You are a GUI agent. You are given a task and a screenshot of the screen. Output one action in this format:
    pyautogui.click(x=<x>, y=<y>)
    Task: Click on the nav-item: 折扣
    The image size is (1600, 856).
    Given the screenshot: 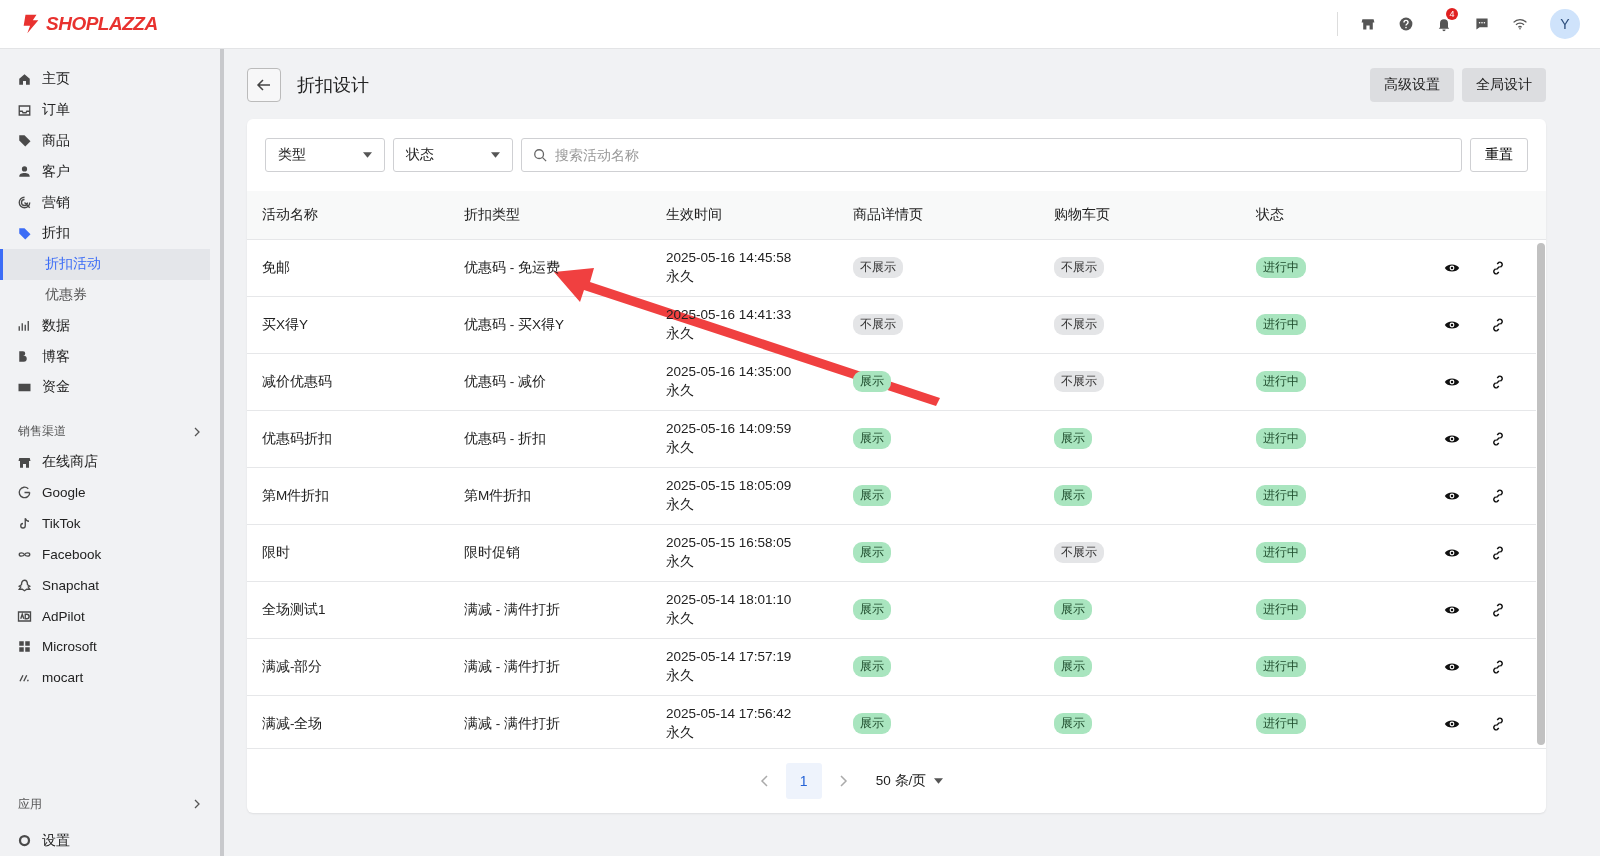 What is the action you would take?
    pyautogui.click(x=110, y=233)
    